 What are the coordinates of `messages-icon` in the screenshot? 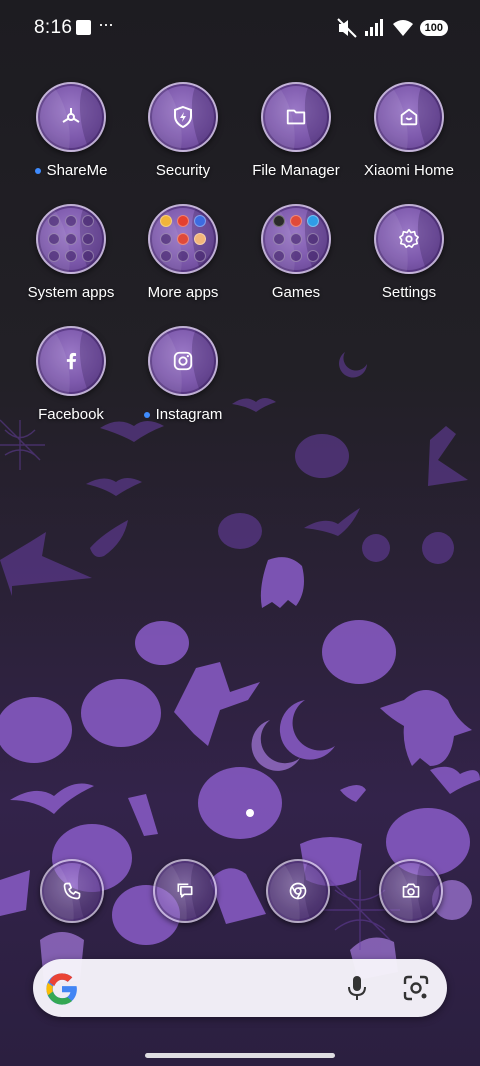 It's located at (185, 891).